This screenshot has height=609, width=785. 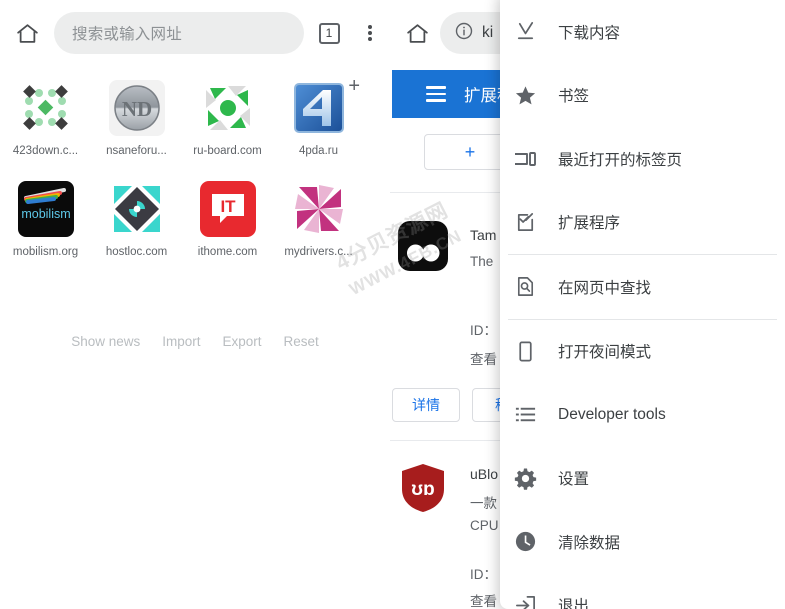 I want to click on menu-item-exit: 退出, so click(x=642, y=591).